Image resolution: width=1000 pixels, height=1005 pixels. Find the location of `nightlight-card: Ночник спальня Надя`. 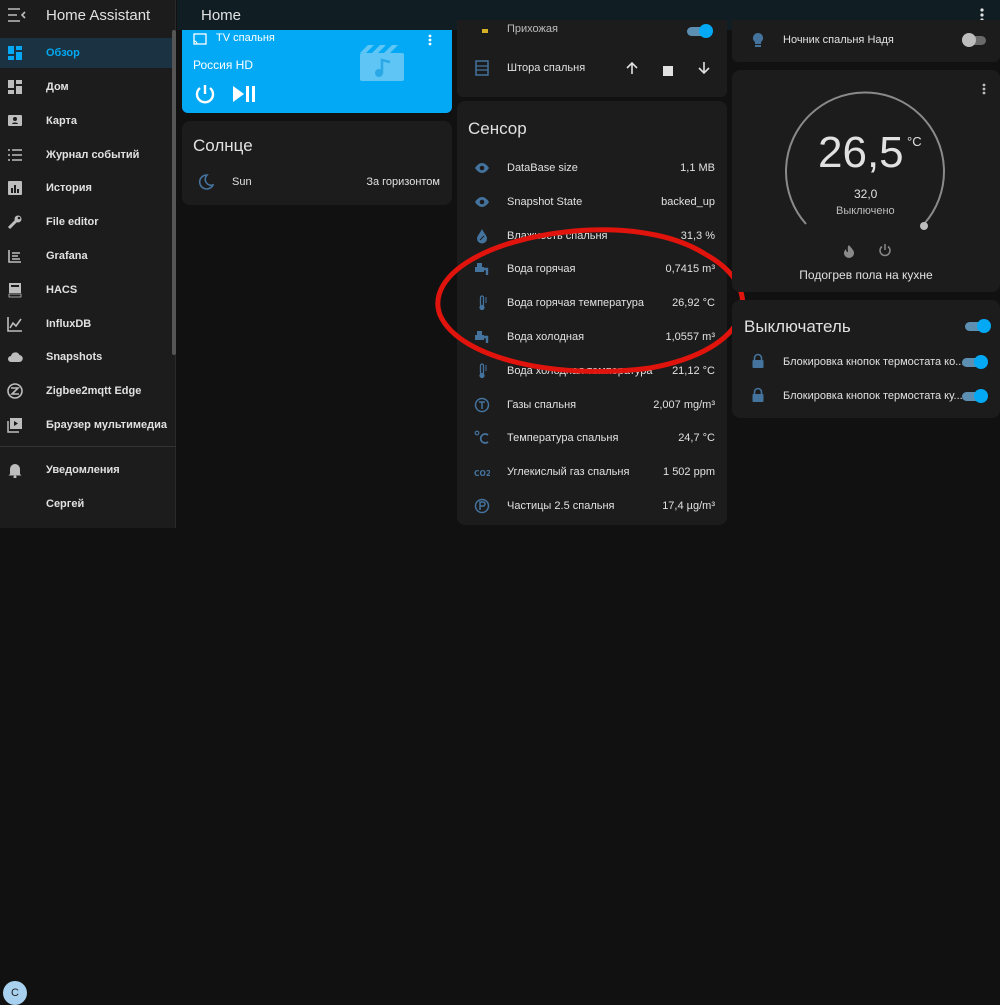

nightlight-card: Ночник спальня Надя is located at coordinates (866, 41).